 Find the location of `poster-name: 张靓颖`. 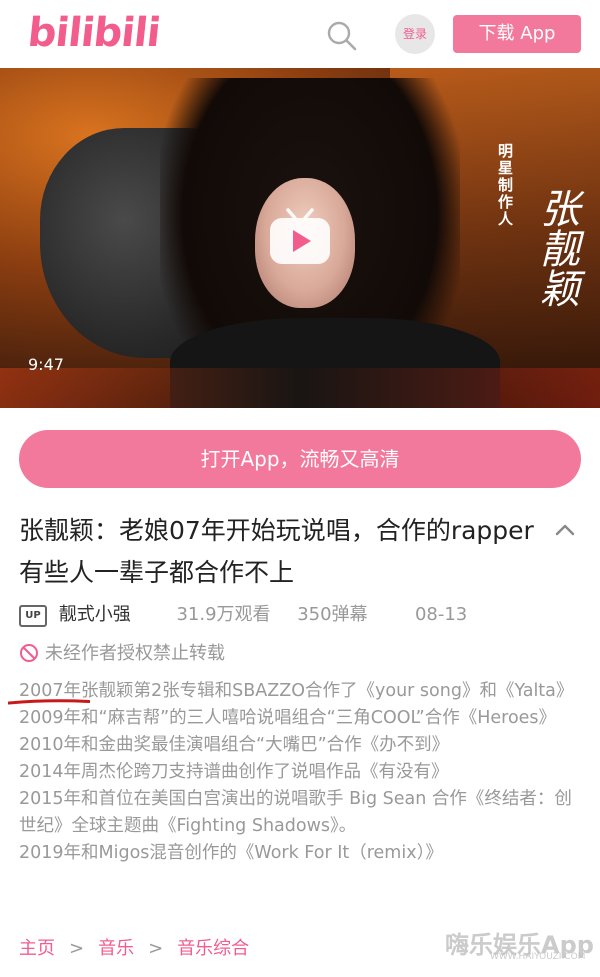

poster-name: 张靓颖 is located at coordinates (556, 248).